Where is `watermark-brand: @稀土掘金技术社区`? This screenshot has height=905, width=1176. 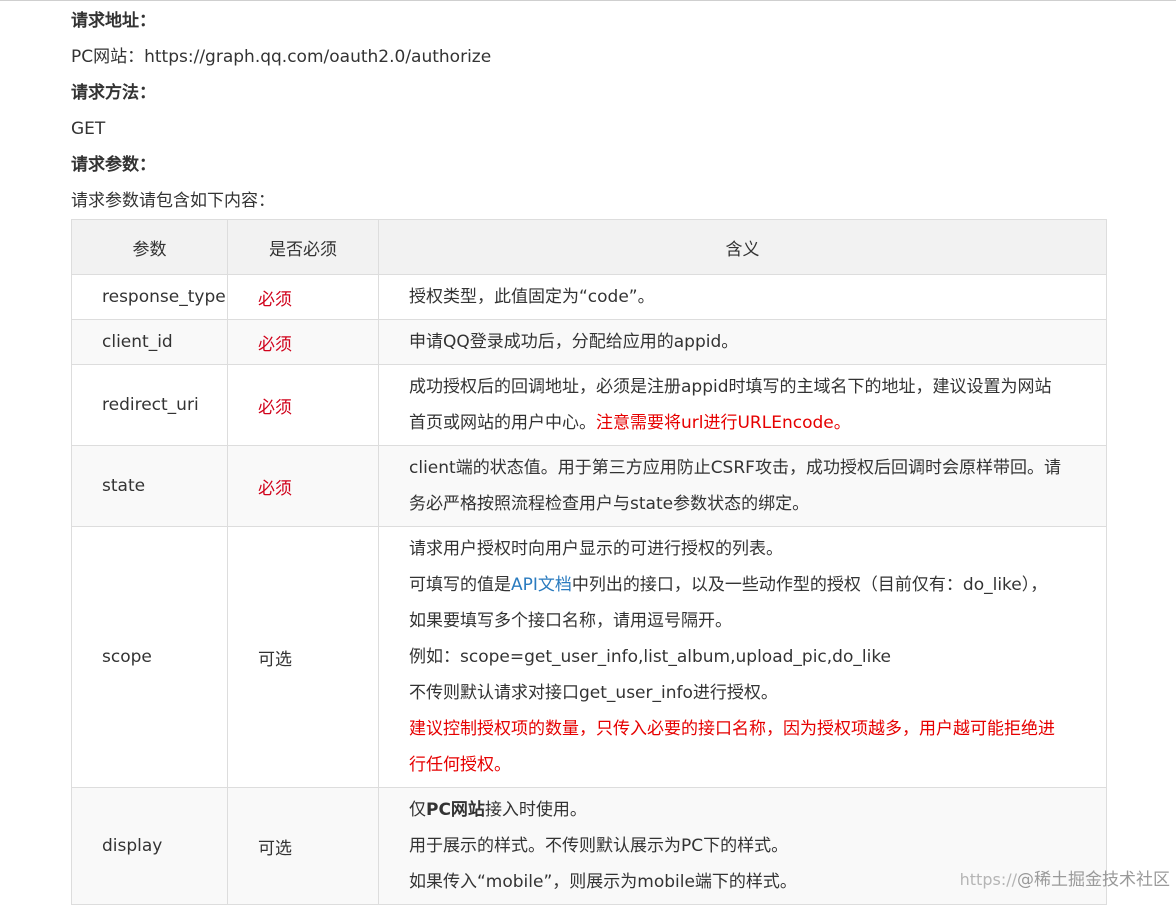 watermark-brand: @稀土掘金技术社区 is located at coordinates (1093, 880).